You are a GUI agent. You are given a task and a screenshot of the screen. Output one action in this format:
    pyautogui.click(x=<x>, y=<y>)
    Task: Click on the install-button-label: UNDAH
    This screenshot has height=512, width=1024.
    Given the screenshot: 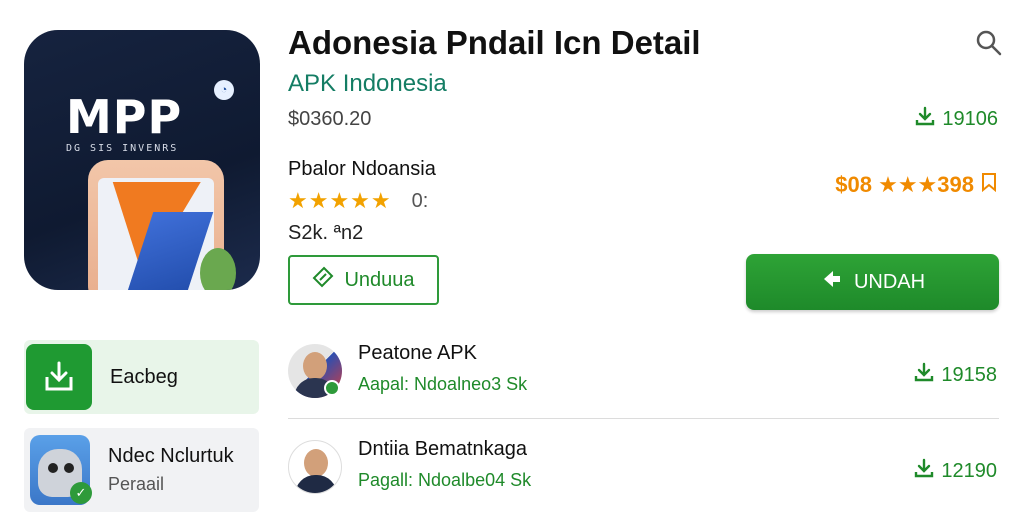 What is the action you would take?
    pyautogui.click(x=889, y=281)
    